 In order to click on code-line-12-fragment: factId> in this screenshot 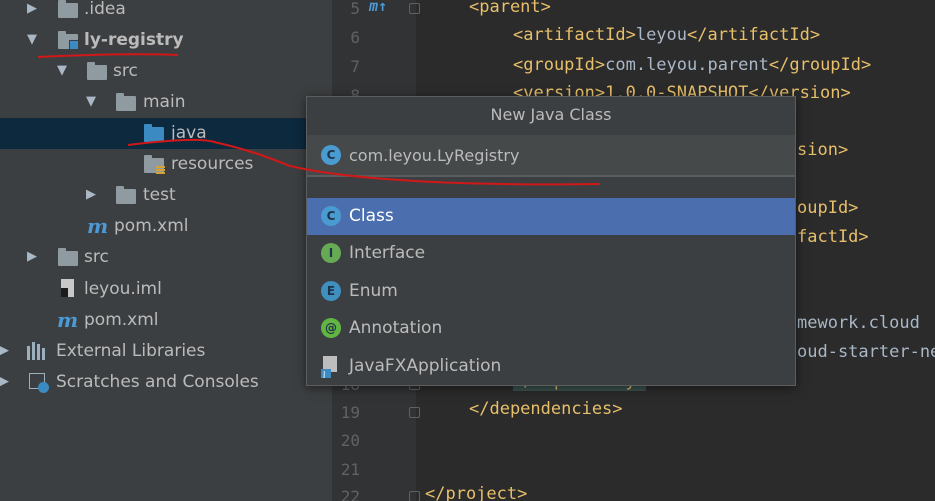, I will do `click(833, 237)`.